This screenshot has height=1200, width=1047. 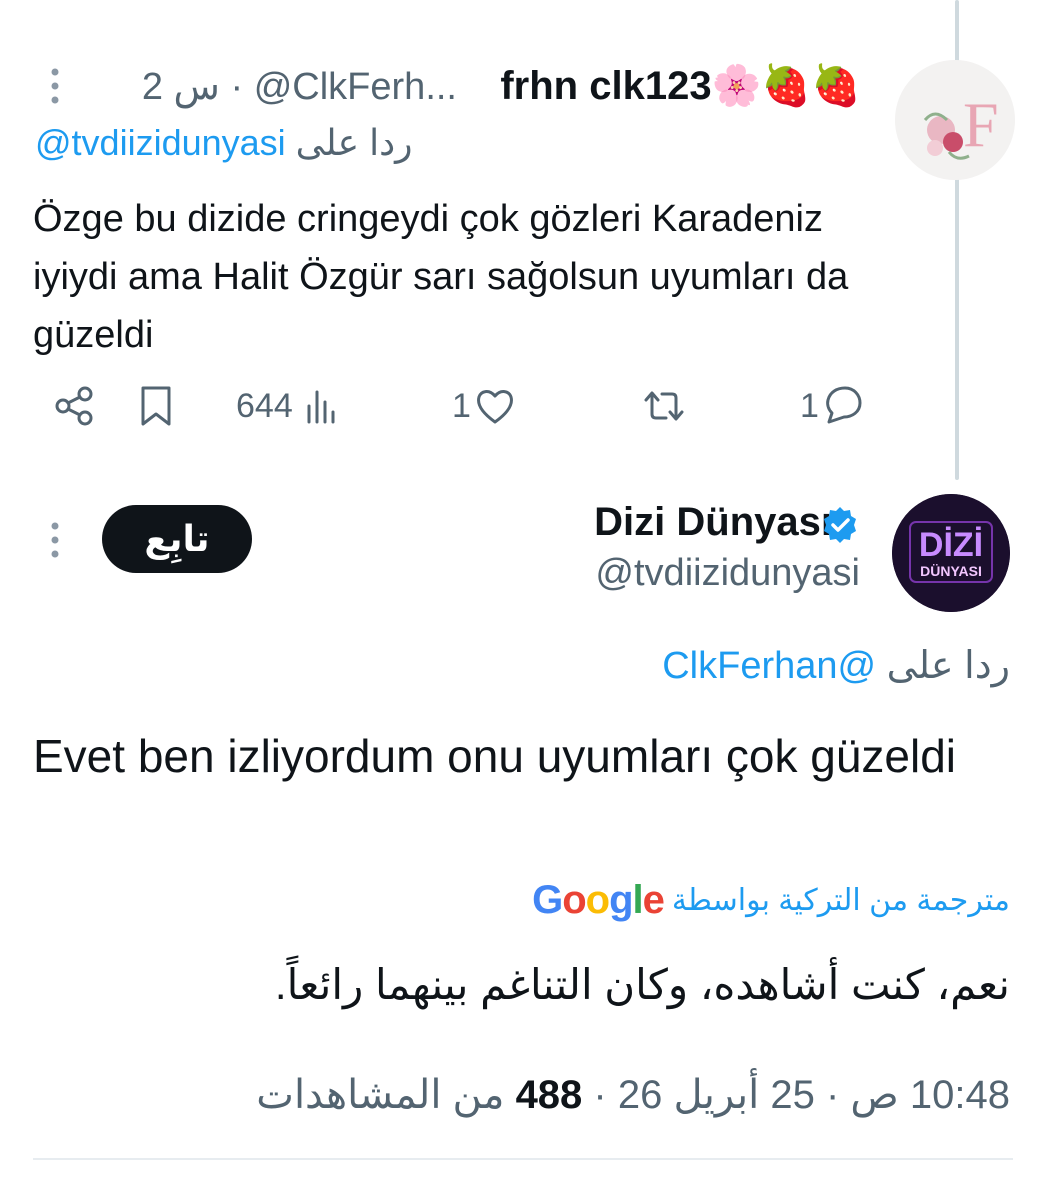 I want to click on tweet-timestamp-row: 10:48 ص · 25 أبريل 26 · 488 من المشاهدات, so click(x=633, y=1095).